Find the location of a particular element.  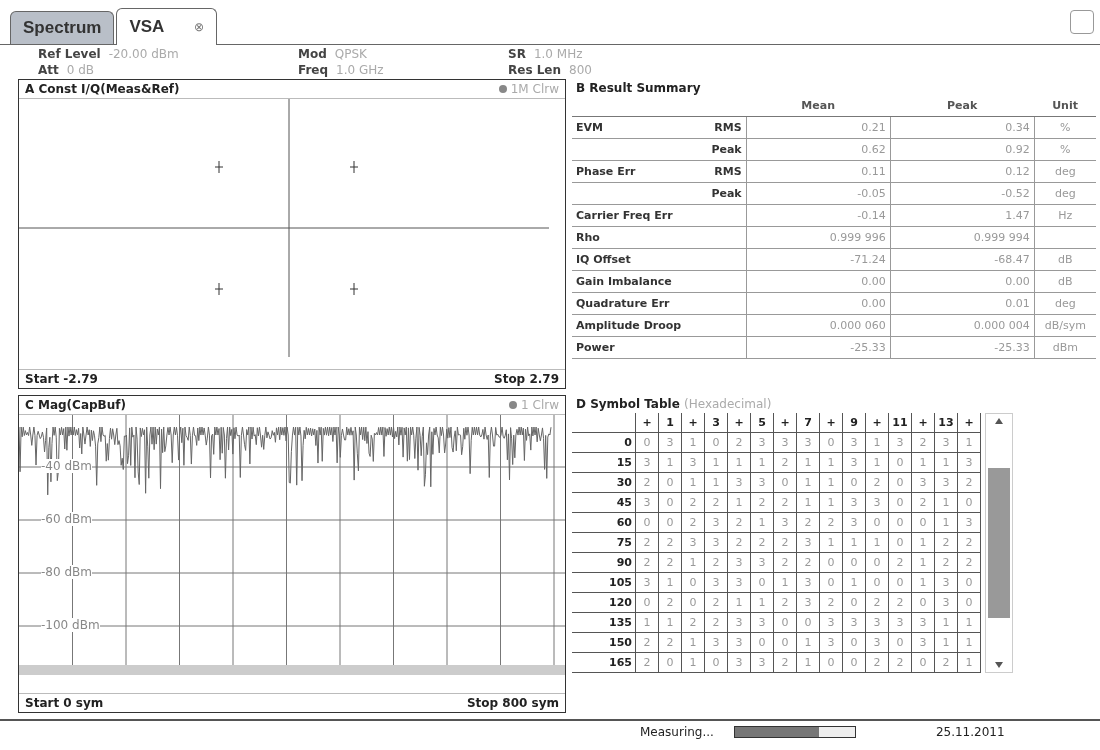

trace-label: 1M Clrw is located at coordinates (534, 89).